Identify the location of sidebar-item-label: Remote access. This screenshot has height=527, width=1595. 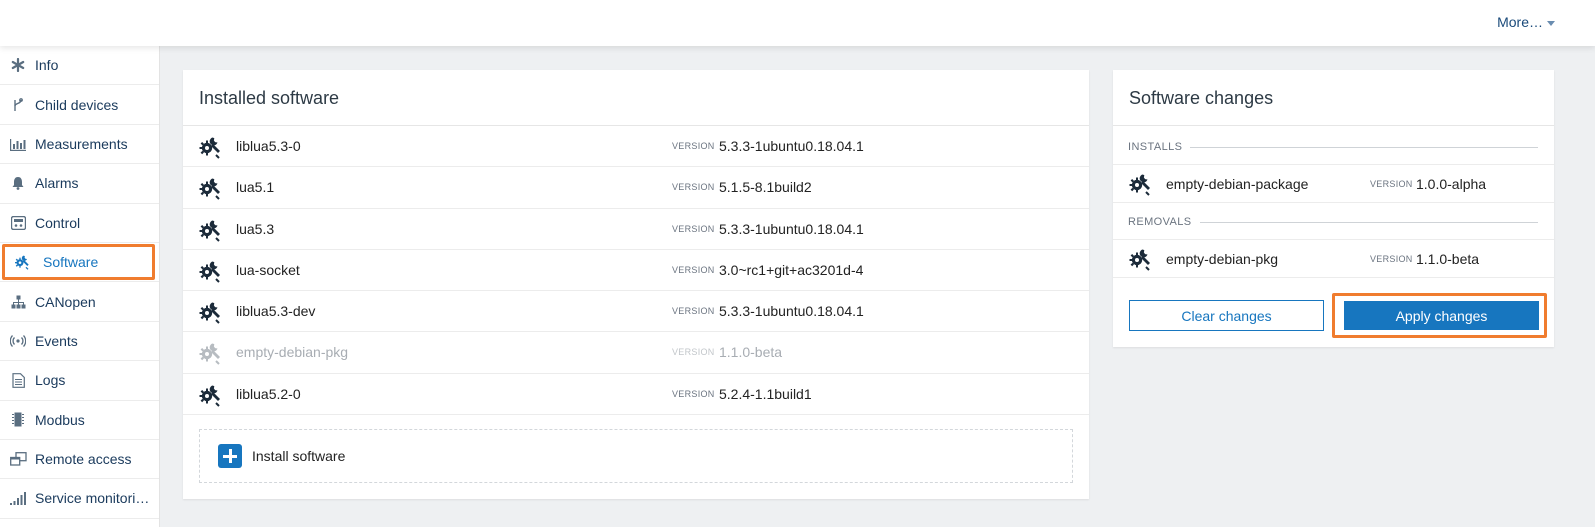
(83, 459).